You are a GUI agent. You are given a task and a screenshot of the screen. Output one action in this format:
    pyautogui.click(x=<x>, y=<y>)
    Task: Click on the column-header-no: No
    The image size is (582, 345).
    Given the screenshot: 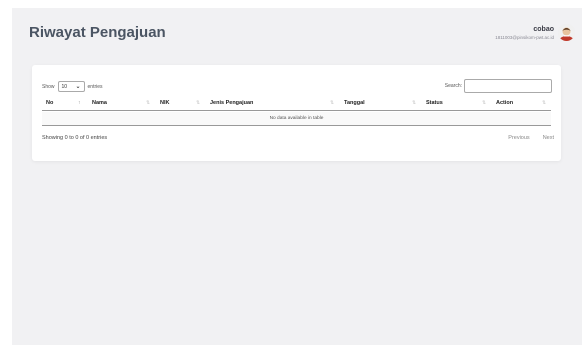 What is the action you would take?
    pyautogui.click(x=49, y=103)
    